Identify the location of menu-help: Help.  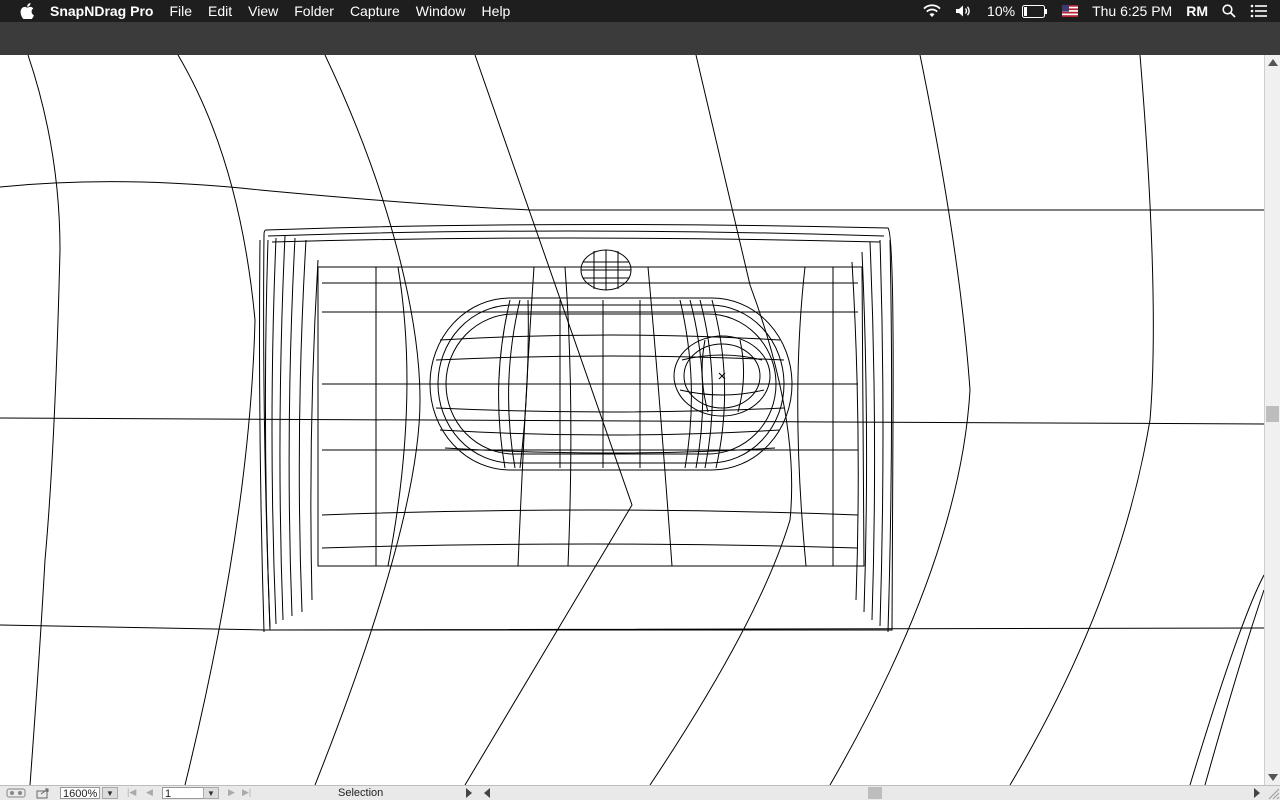
(496, 11).